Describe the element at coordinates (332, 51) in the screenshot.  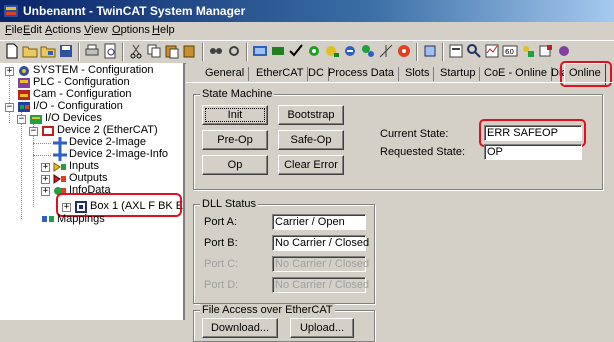
I see `choose-target-icon` at that location.